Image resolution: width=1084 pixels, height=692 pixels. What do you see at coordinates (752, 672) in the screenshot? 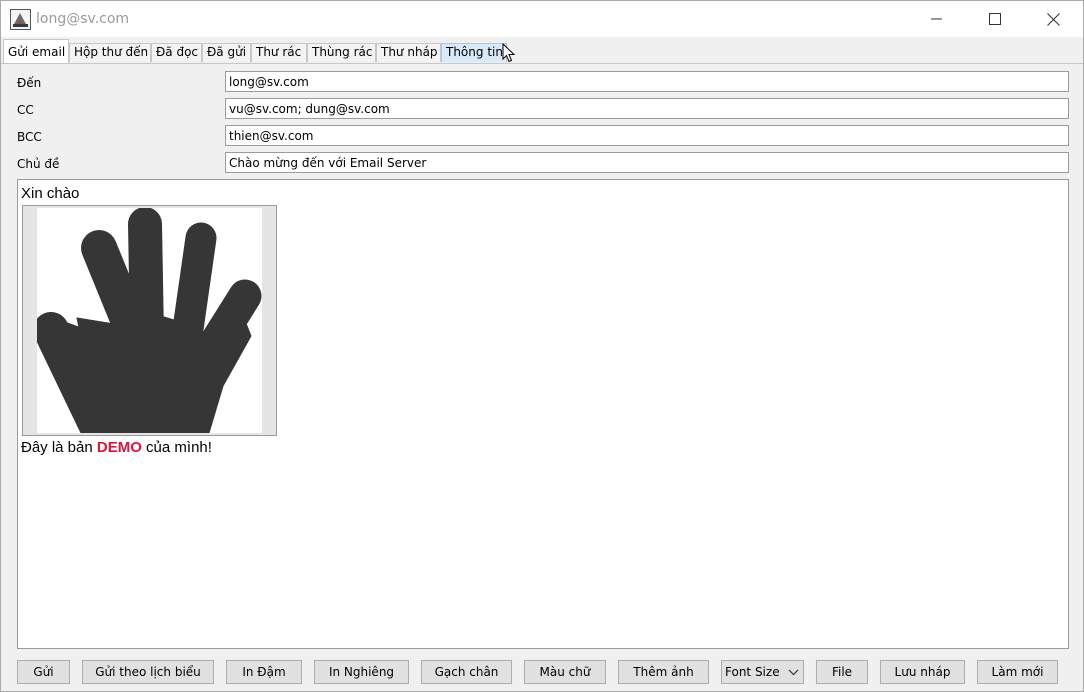
I see `font-size-value: Font Size` at bounding box center [752, 672].